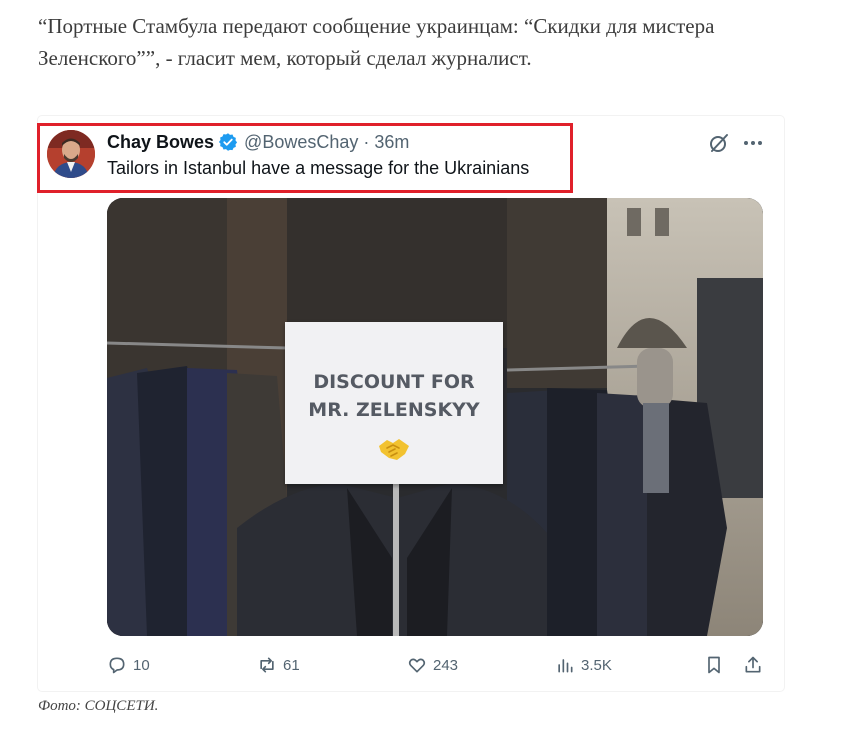  What do you see at coordinates (291, 665) in the screenshot?
I see `repost-count: 61` at bounding box center [291, 665].